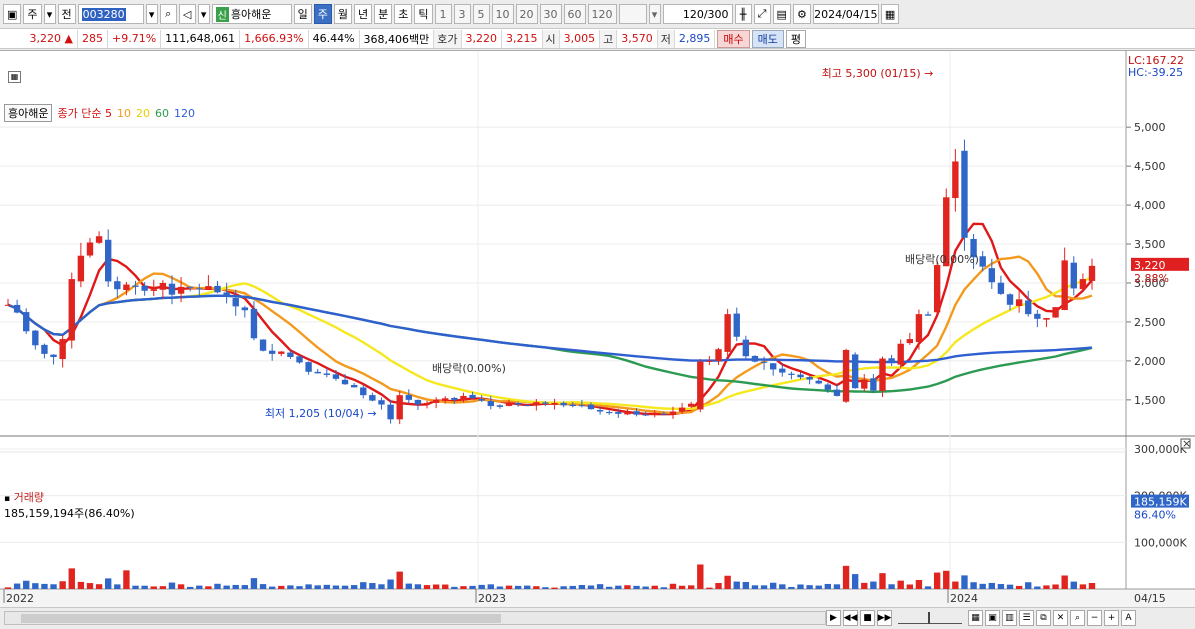 The width and height of the screenshot is (1195, 629). Describe the element at coordinates (666, 38) in the screenshot. I see `low-label: 저` at that location.